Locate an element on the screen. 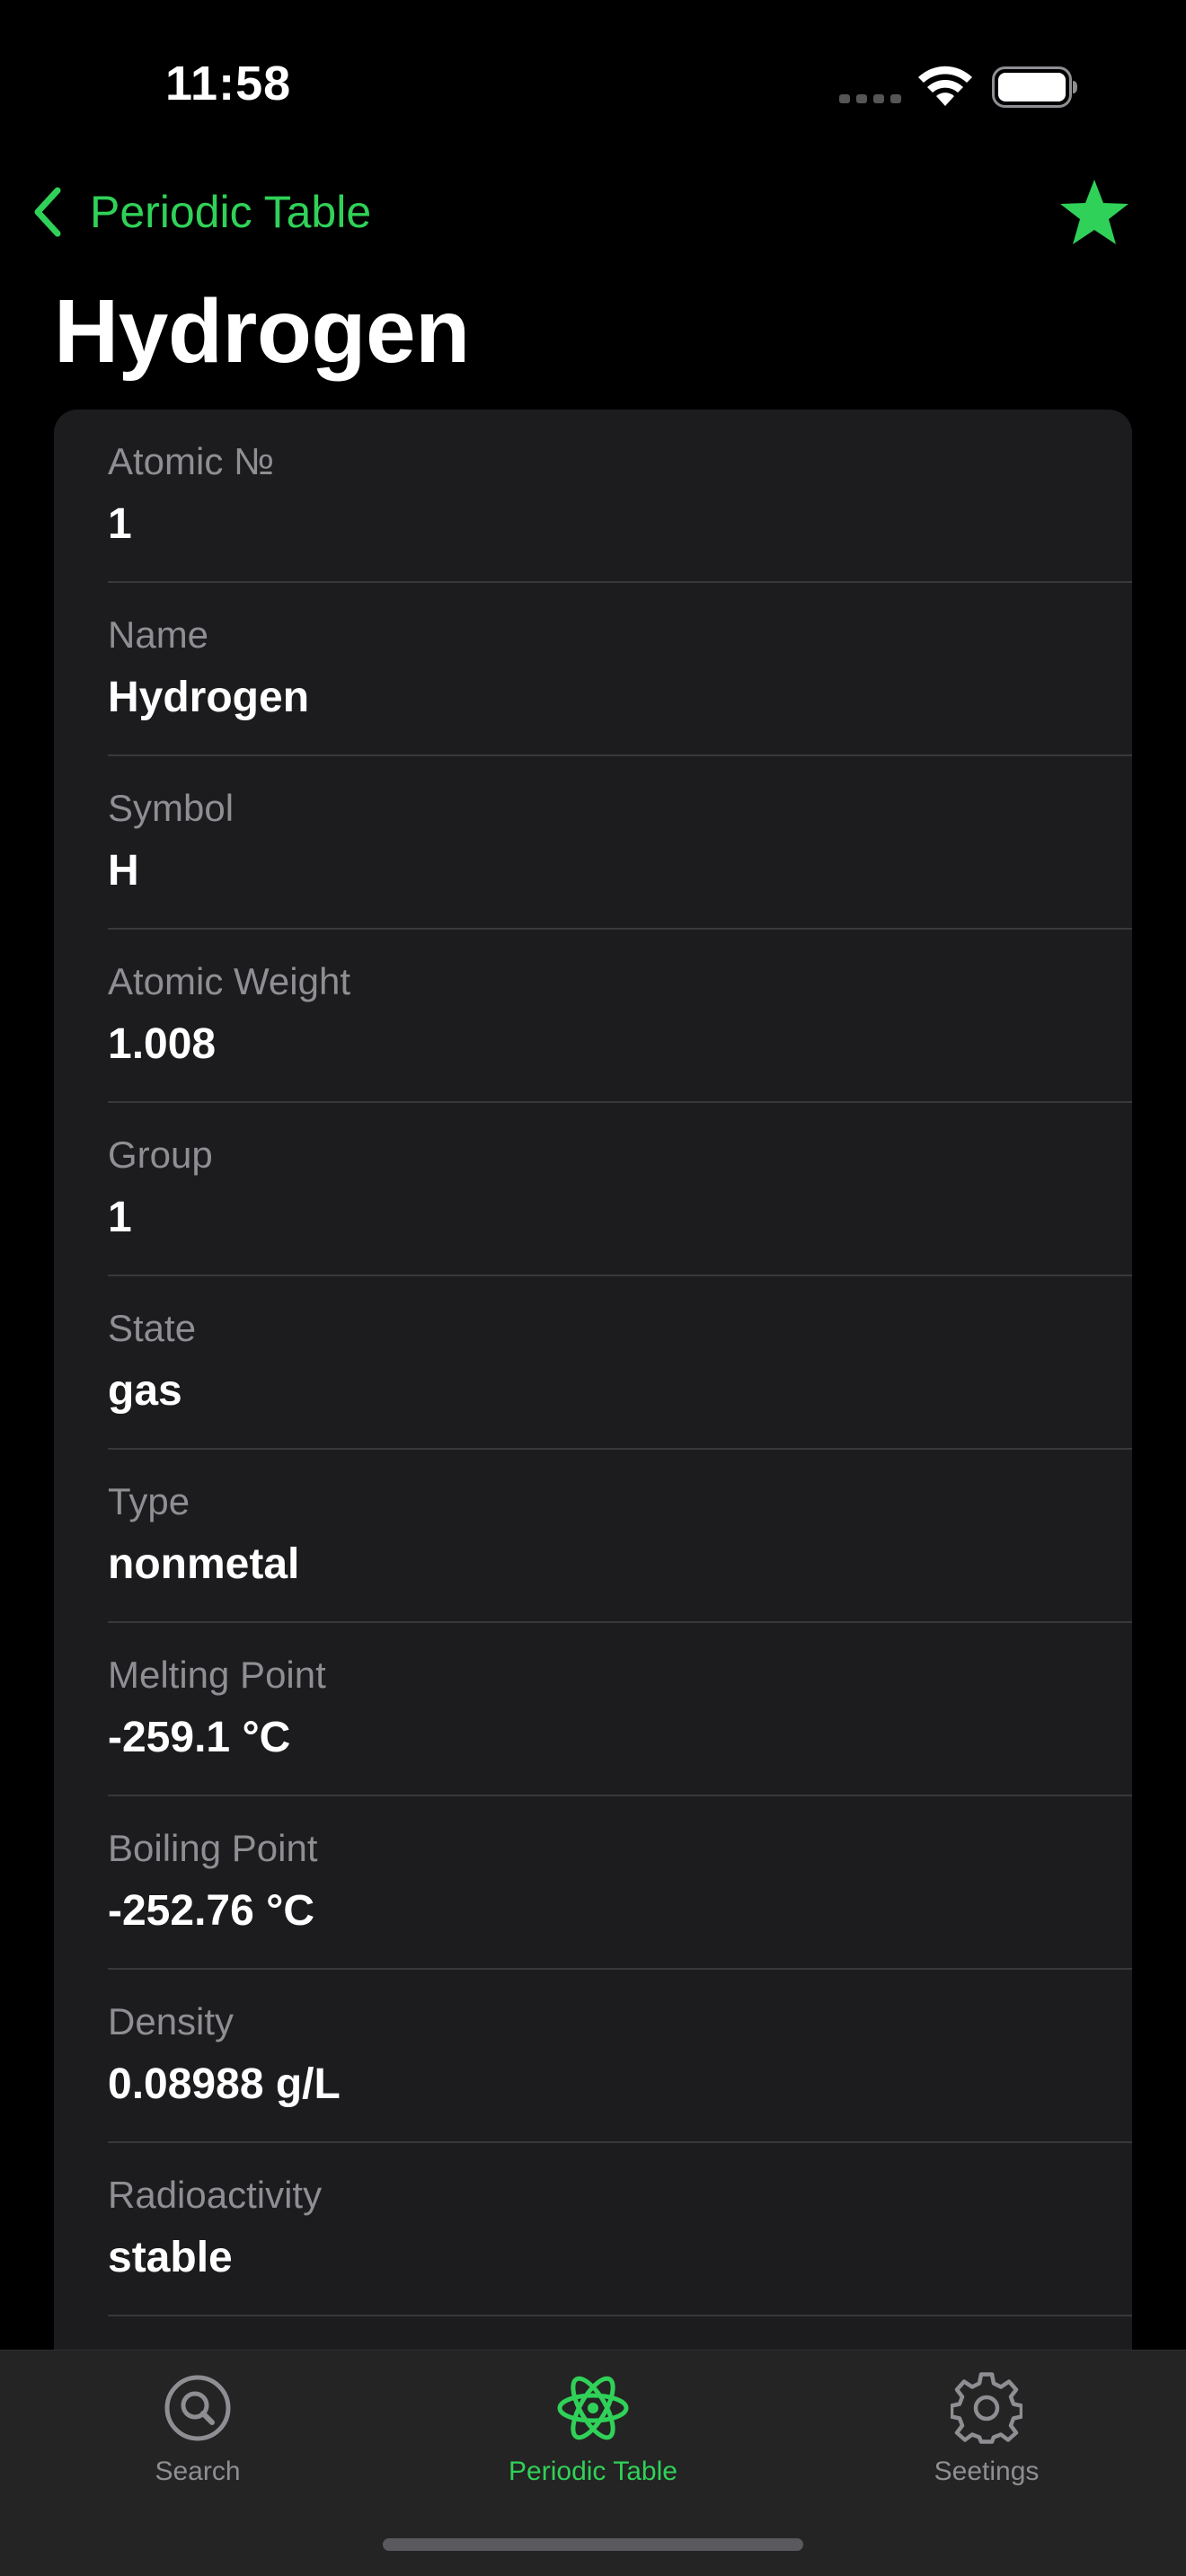 The image size is (1186, 2576). row-value: nonmetal is located at coordinates (204, 1564).